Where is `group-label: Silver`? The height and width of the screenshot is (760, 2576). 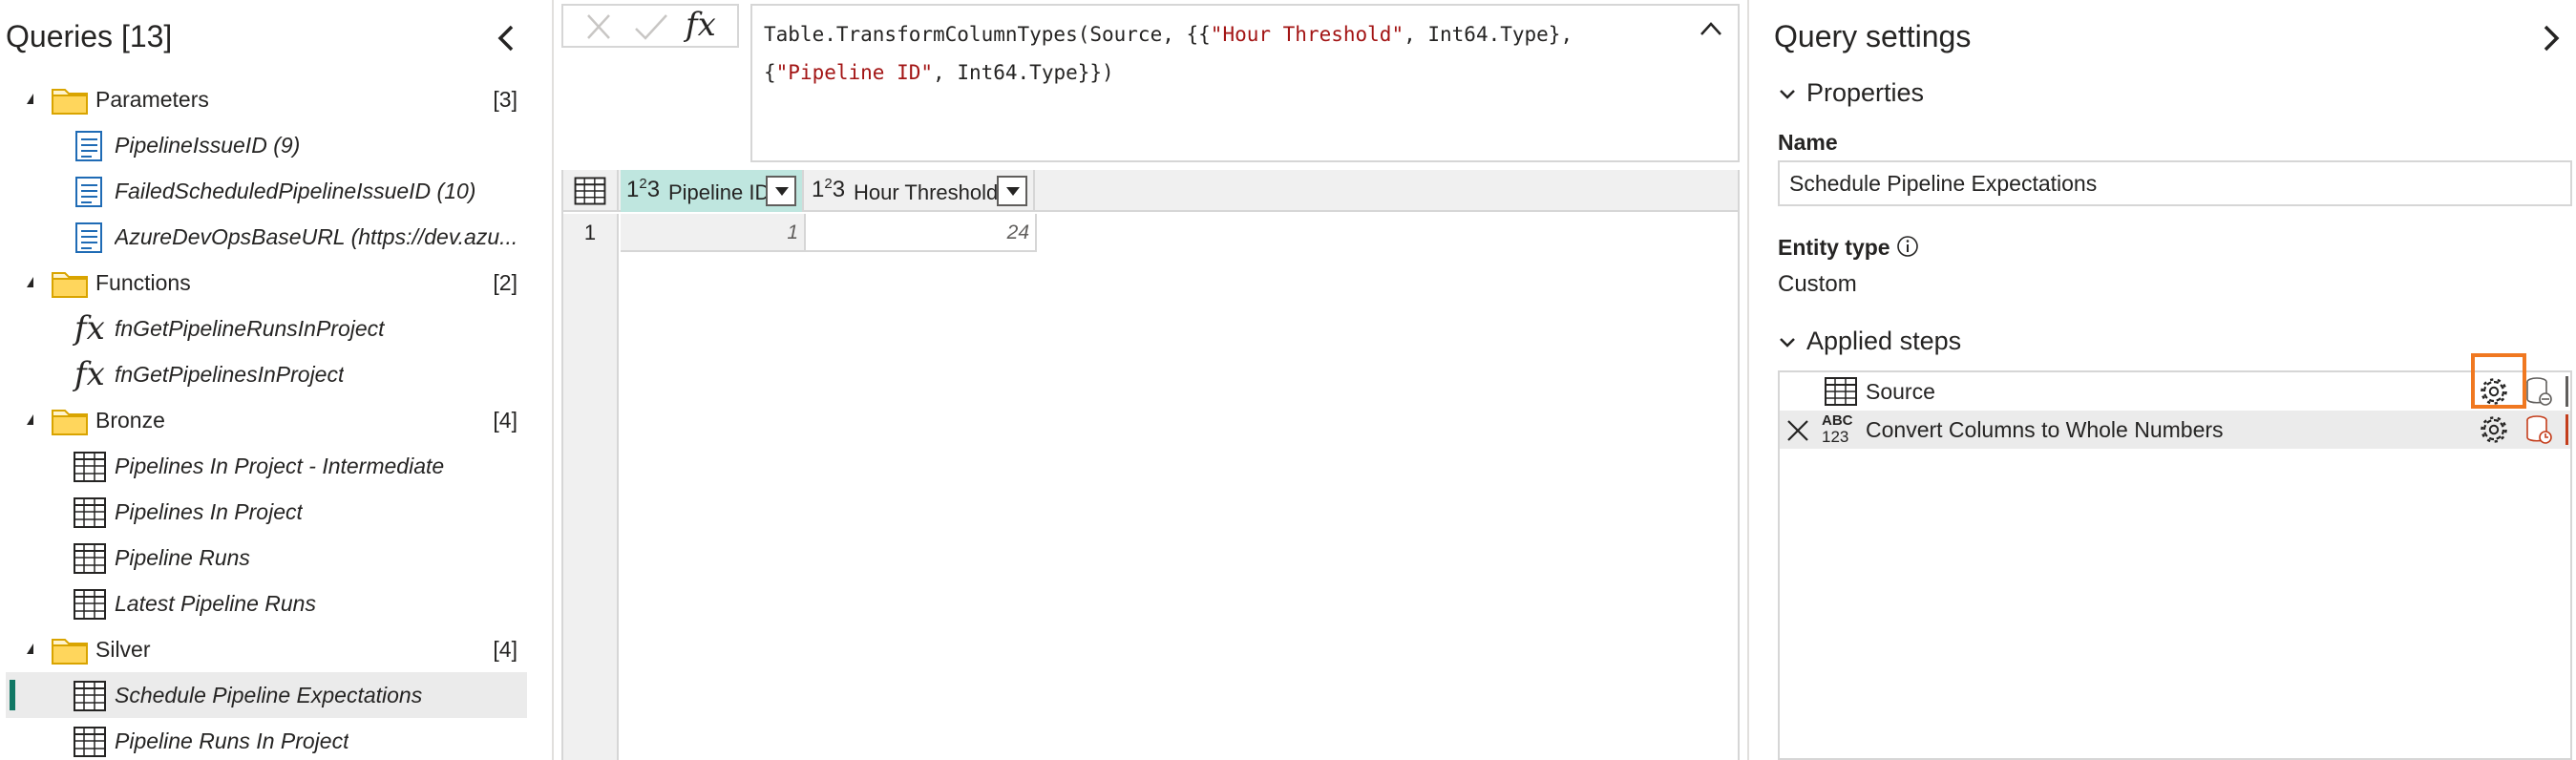
group-label: Silver is located at coordinates (123, 649).